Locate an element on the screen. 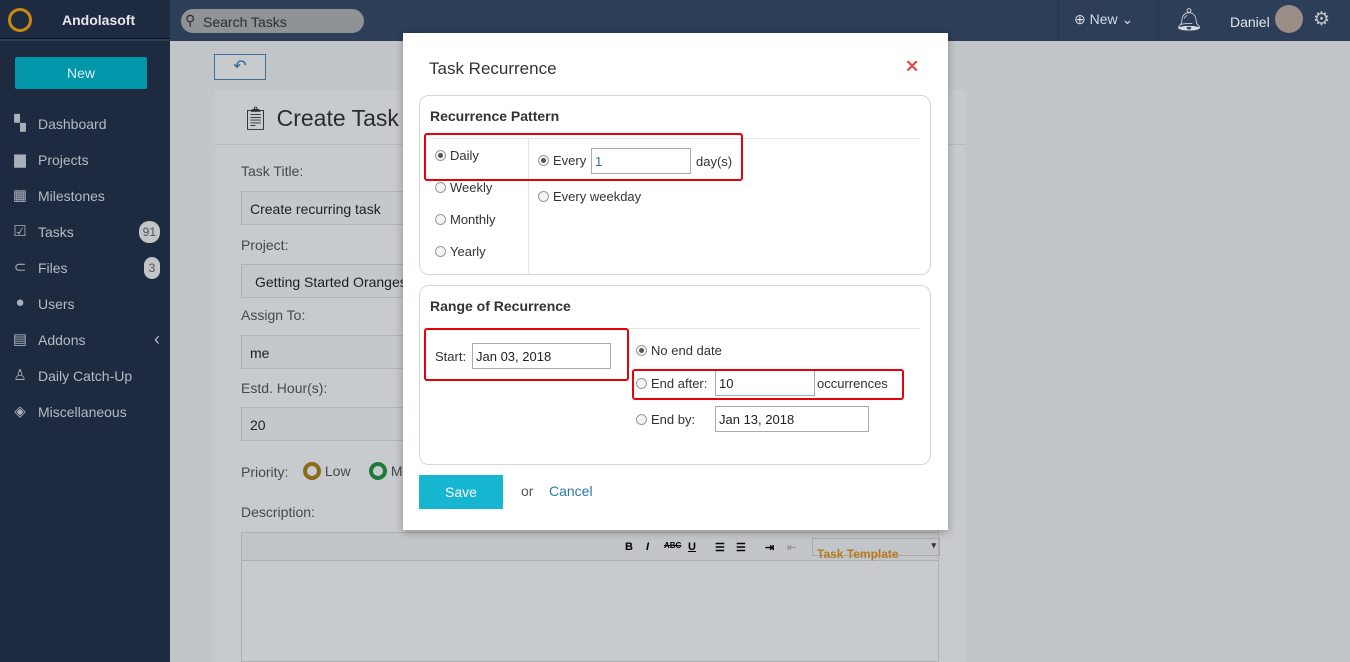  range-heading: Range of Recurrence is located at coordinates (500, 306).